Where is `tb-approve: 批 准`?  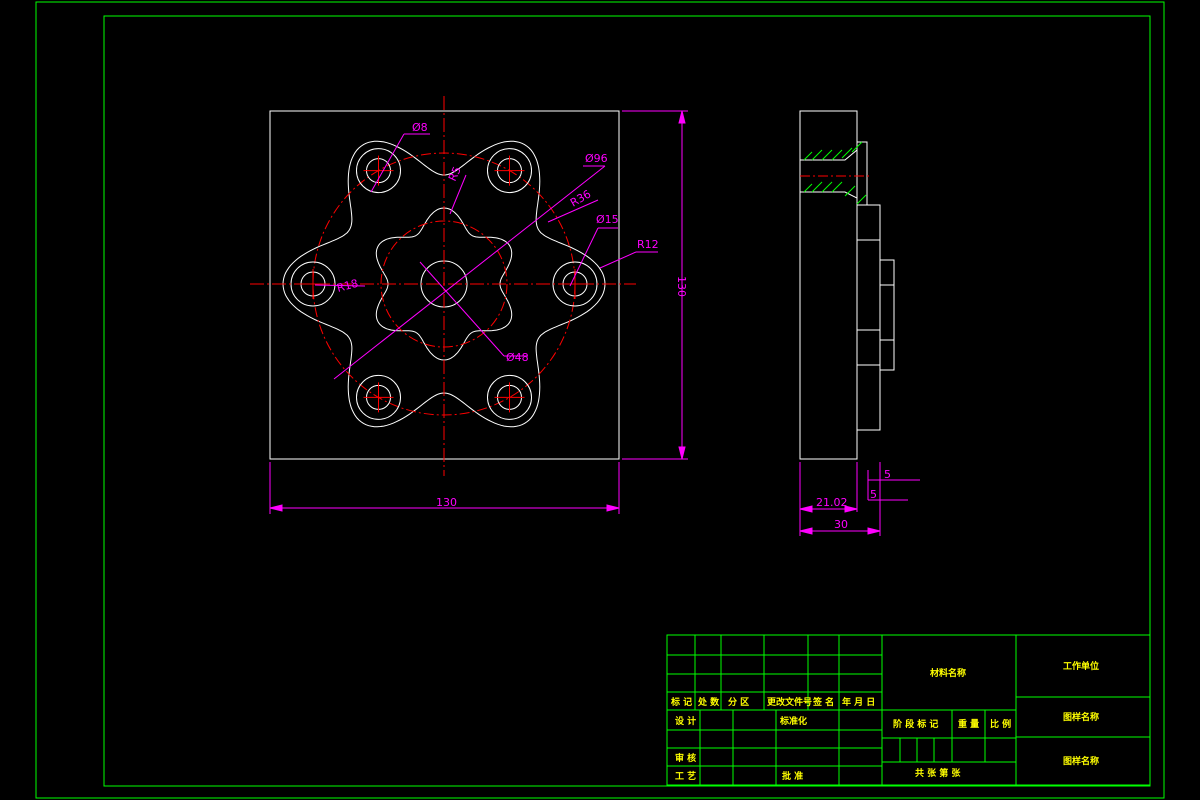
tb-approve: 批 准 is located at coordinates (792, 776).